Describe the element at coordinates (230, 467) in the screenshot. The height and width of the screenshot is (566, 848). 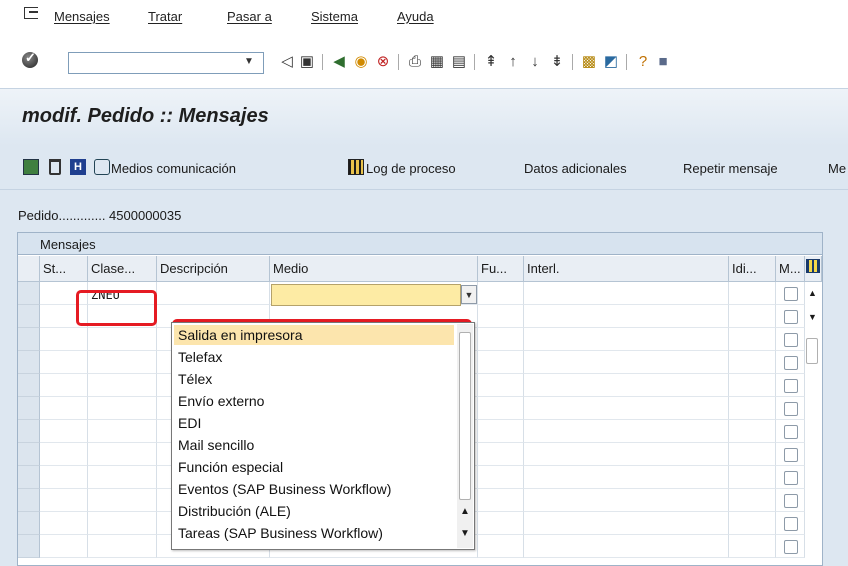
I see `option-funcion-especial: Función especial` at that location.